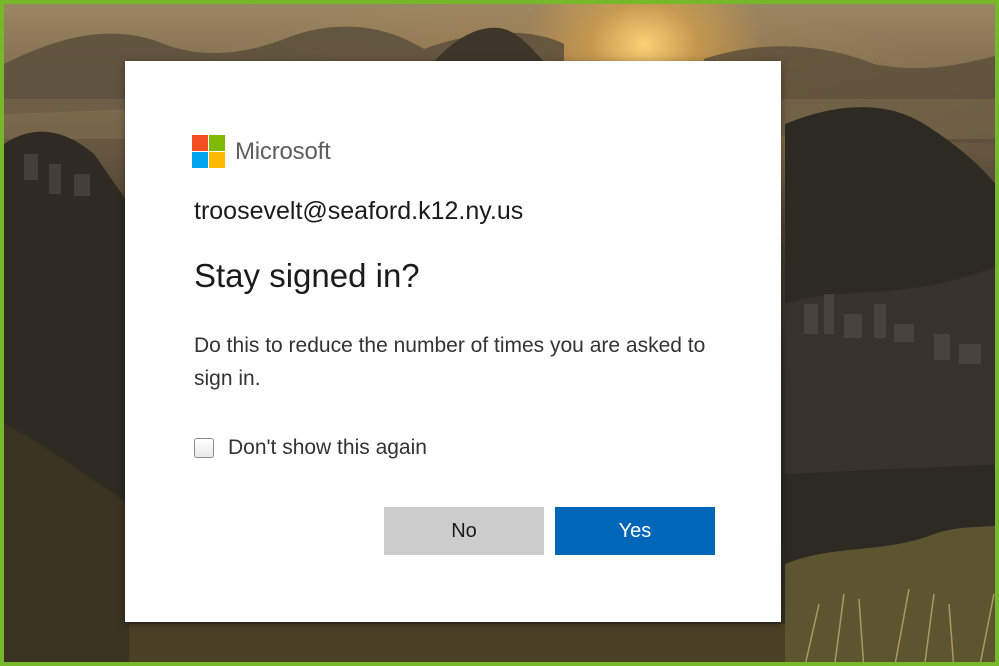  Describe the element at coordinates (307, 275) in the screenshot. I see `page-title: Stay signed in?` at that location.